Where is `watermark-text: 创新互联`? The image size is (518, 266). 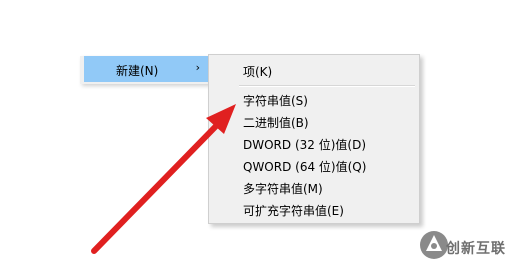 watermark-text: 创新互联 is located at coordinates (476, 249).